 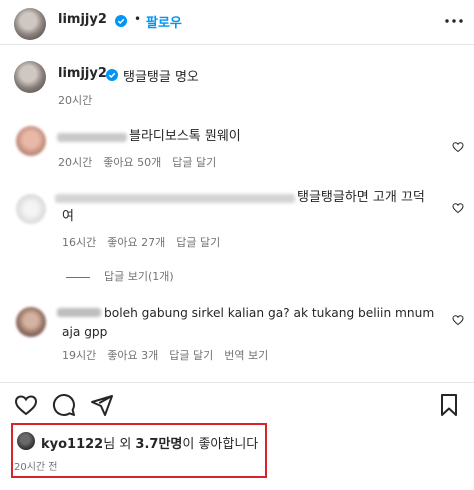 I want to click on comment-text: 블라디보스톡 뭔웨이, so click(x=185, y=136).